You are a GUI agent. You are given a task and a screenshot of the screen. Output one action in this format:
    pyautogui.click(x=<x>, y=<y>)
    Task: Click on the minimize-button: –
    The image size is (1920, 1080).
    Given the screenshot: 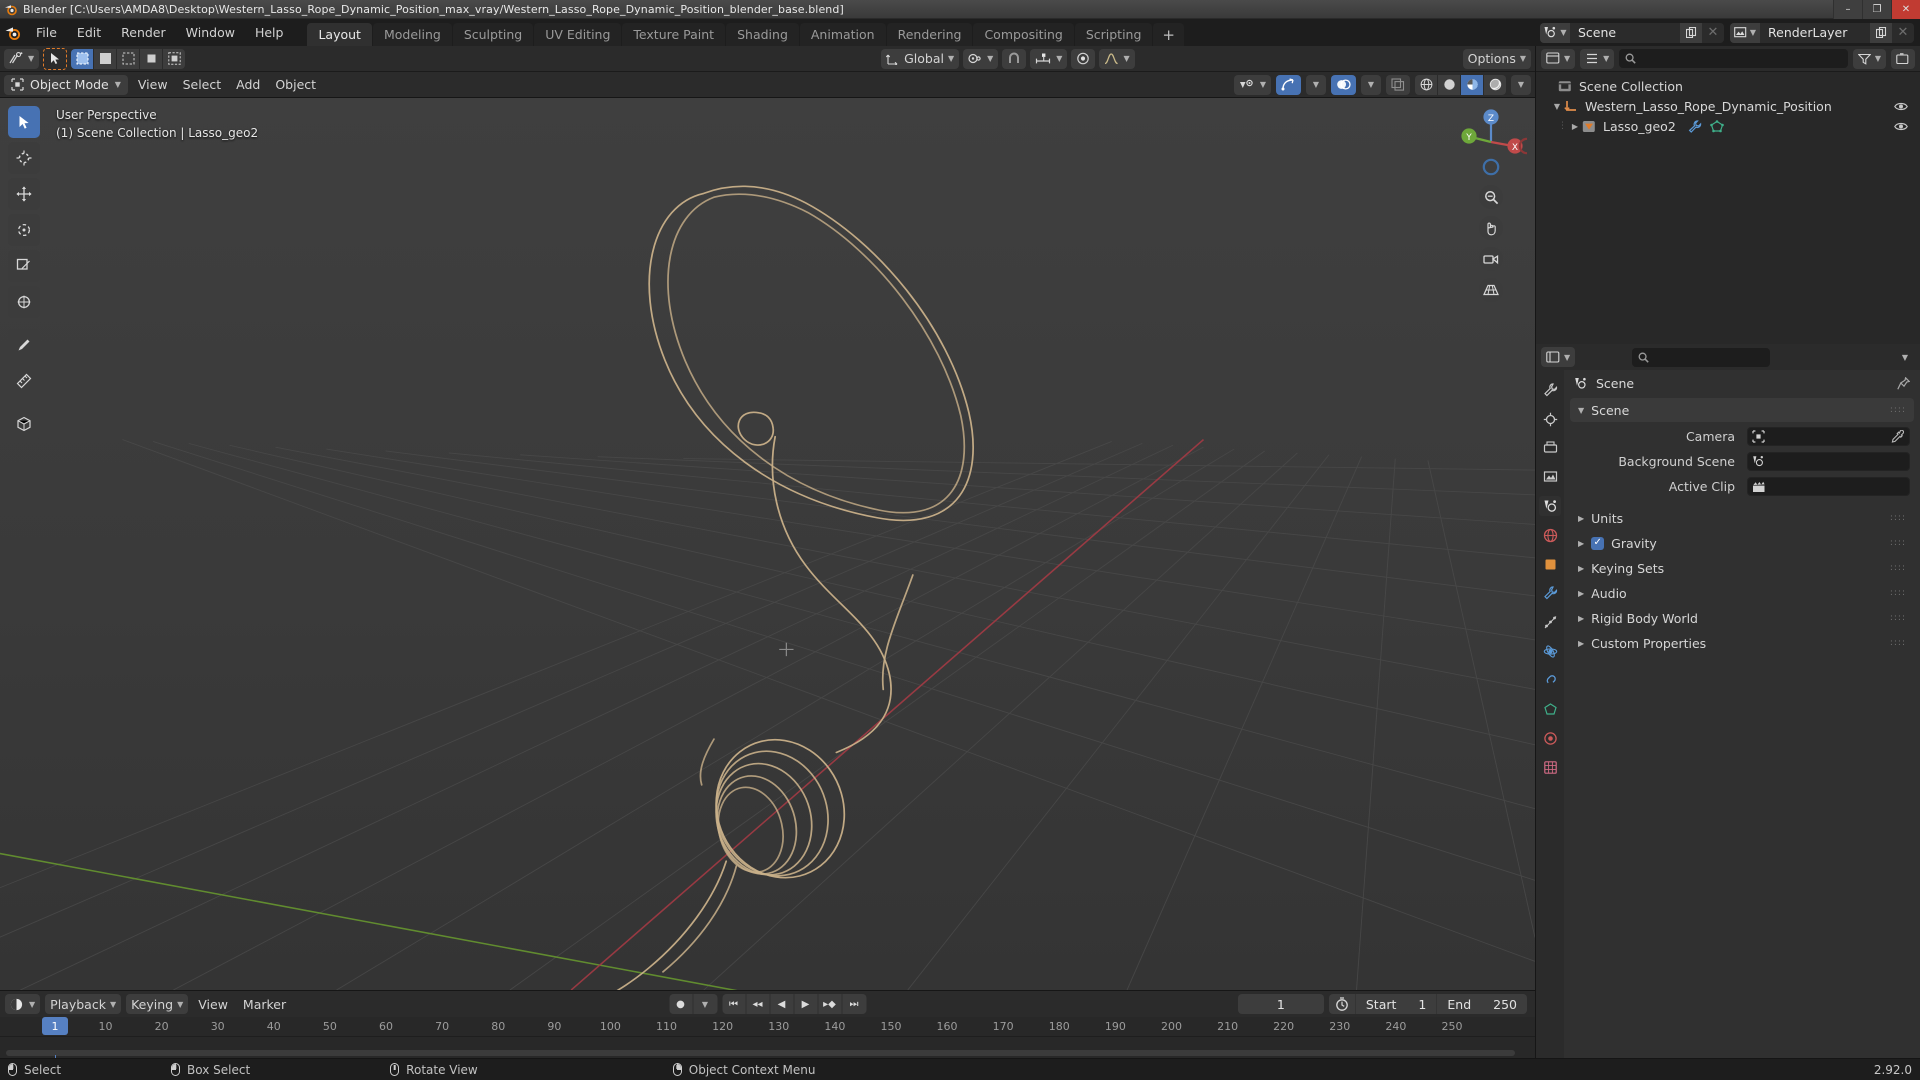 What is the action you would take?
    pyautogui.click(x=1847, y=9)
    